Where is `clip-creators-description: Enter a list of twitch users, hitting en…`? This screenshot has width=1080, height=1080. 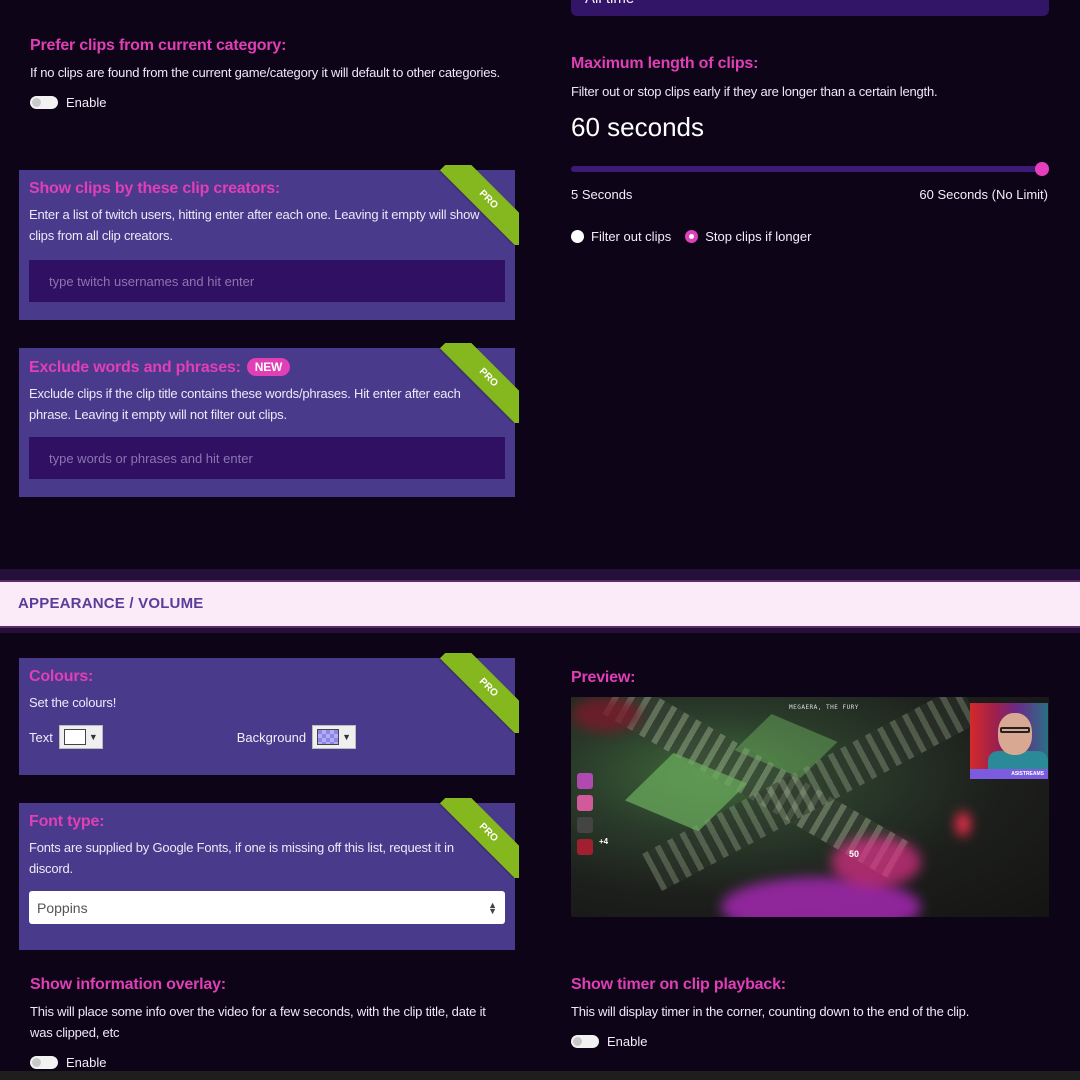 clip-creators-description: Enter a list of twitch users, hitting en… is located at coordinates (254, 225).